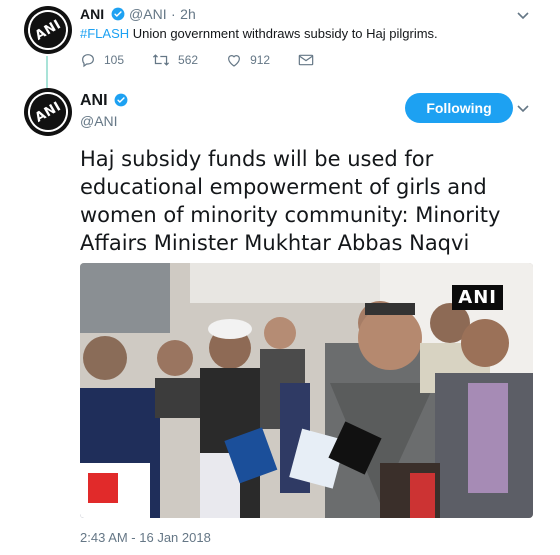 This screenshot has width=560, height=555. I want to click on tweet-actions: 105 562 912, so click(215, 60).